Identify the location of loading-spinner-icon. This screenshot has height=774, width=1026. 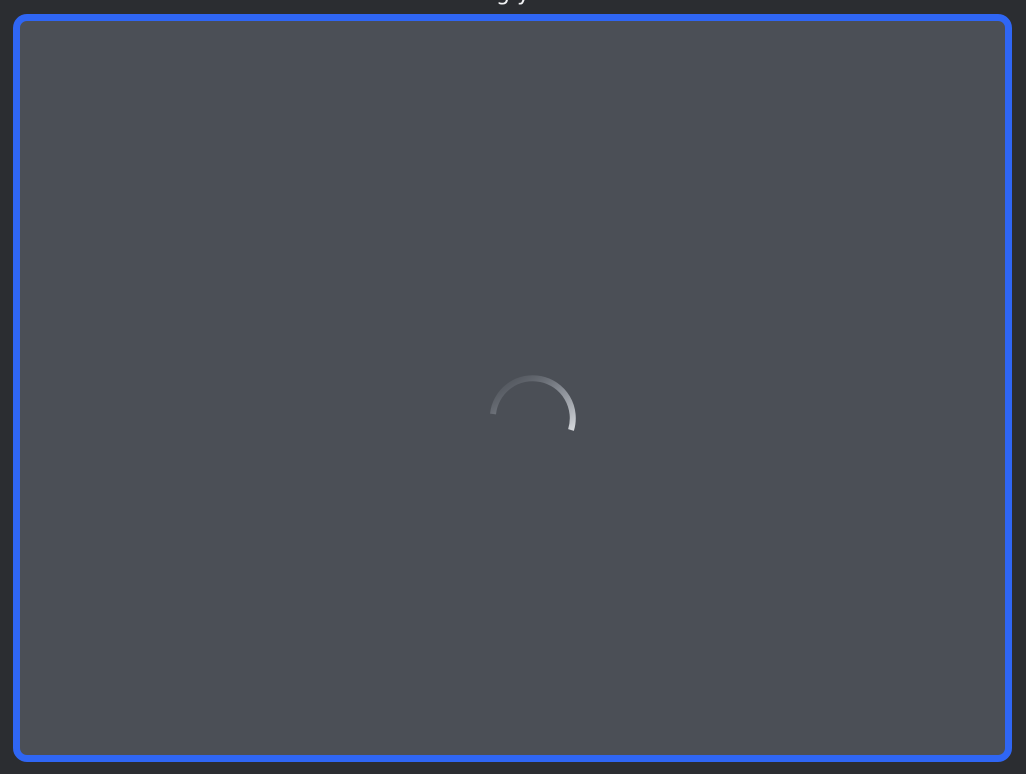
(533, 408).